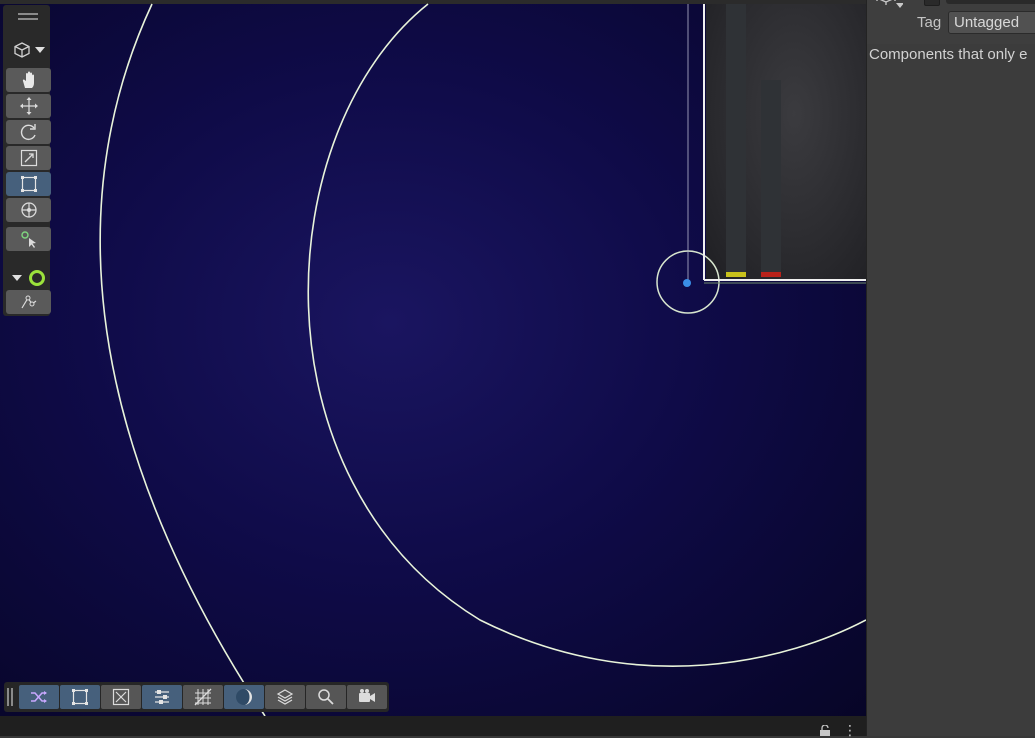  I want to click on inspector-header: Tag Untagged, so click(951, 22).